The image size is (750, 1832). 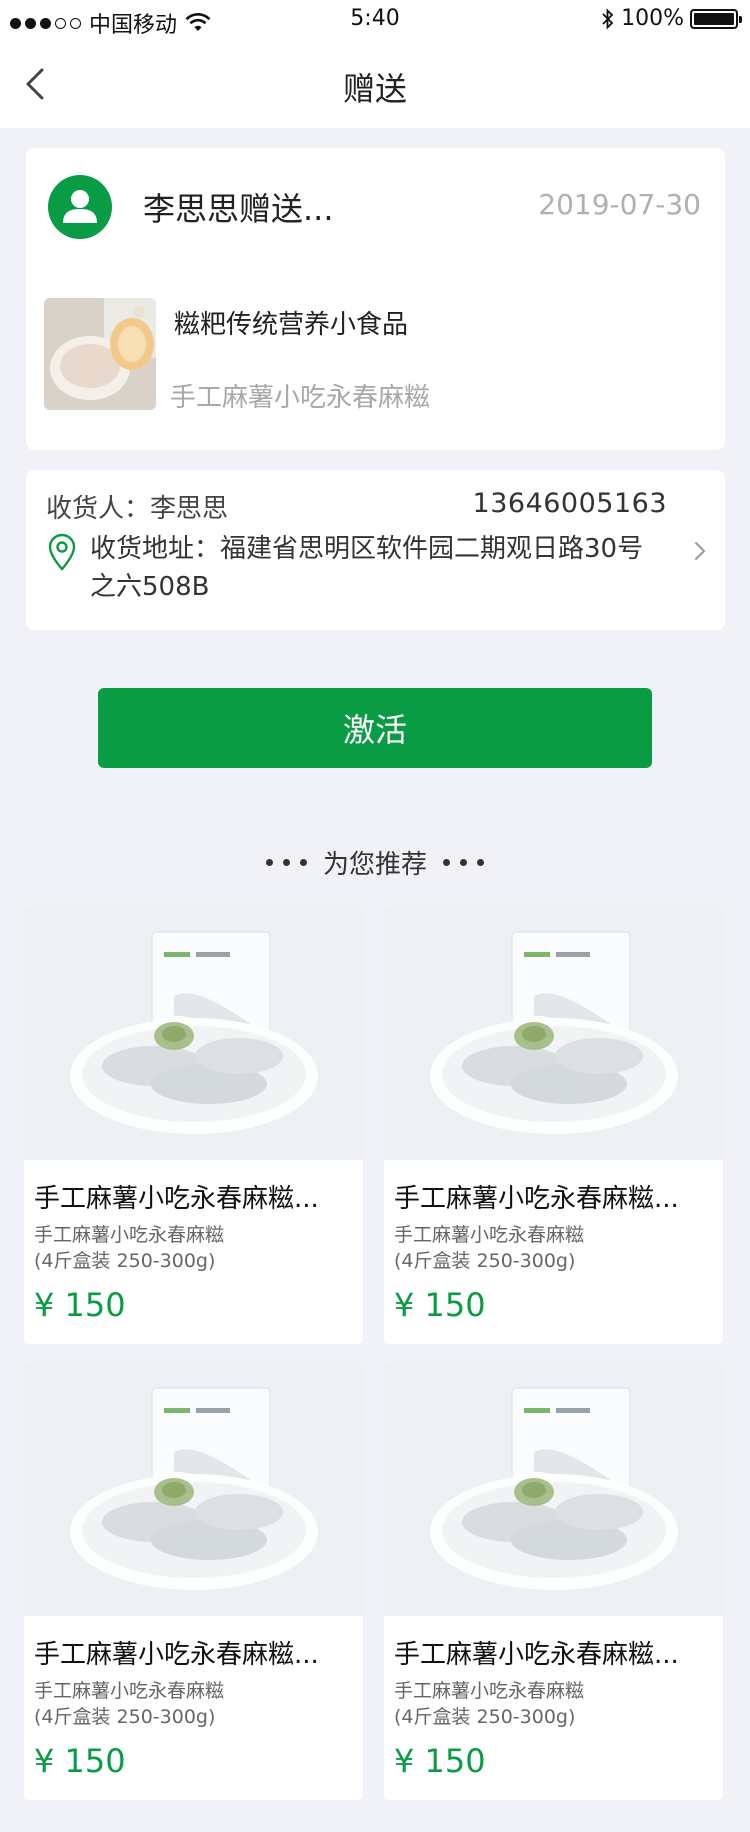 I want to click on receiver-name: 收货人：李思思, so click(x=137, y=509).